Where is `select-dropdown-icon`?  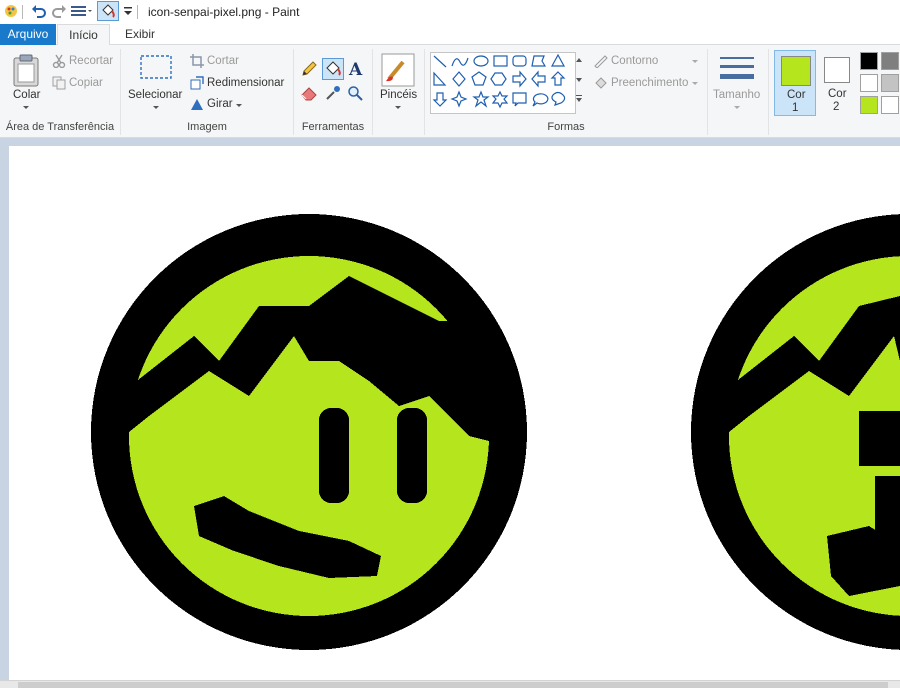
select-dropdown-icon is located at coordinates (156, 107).